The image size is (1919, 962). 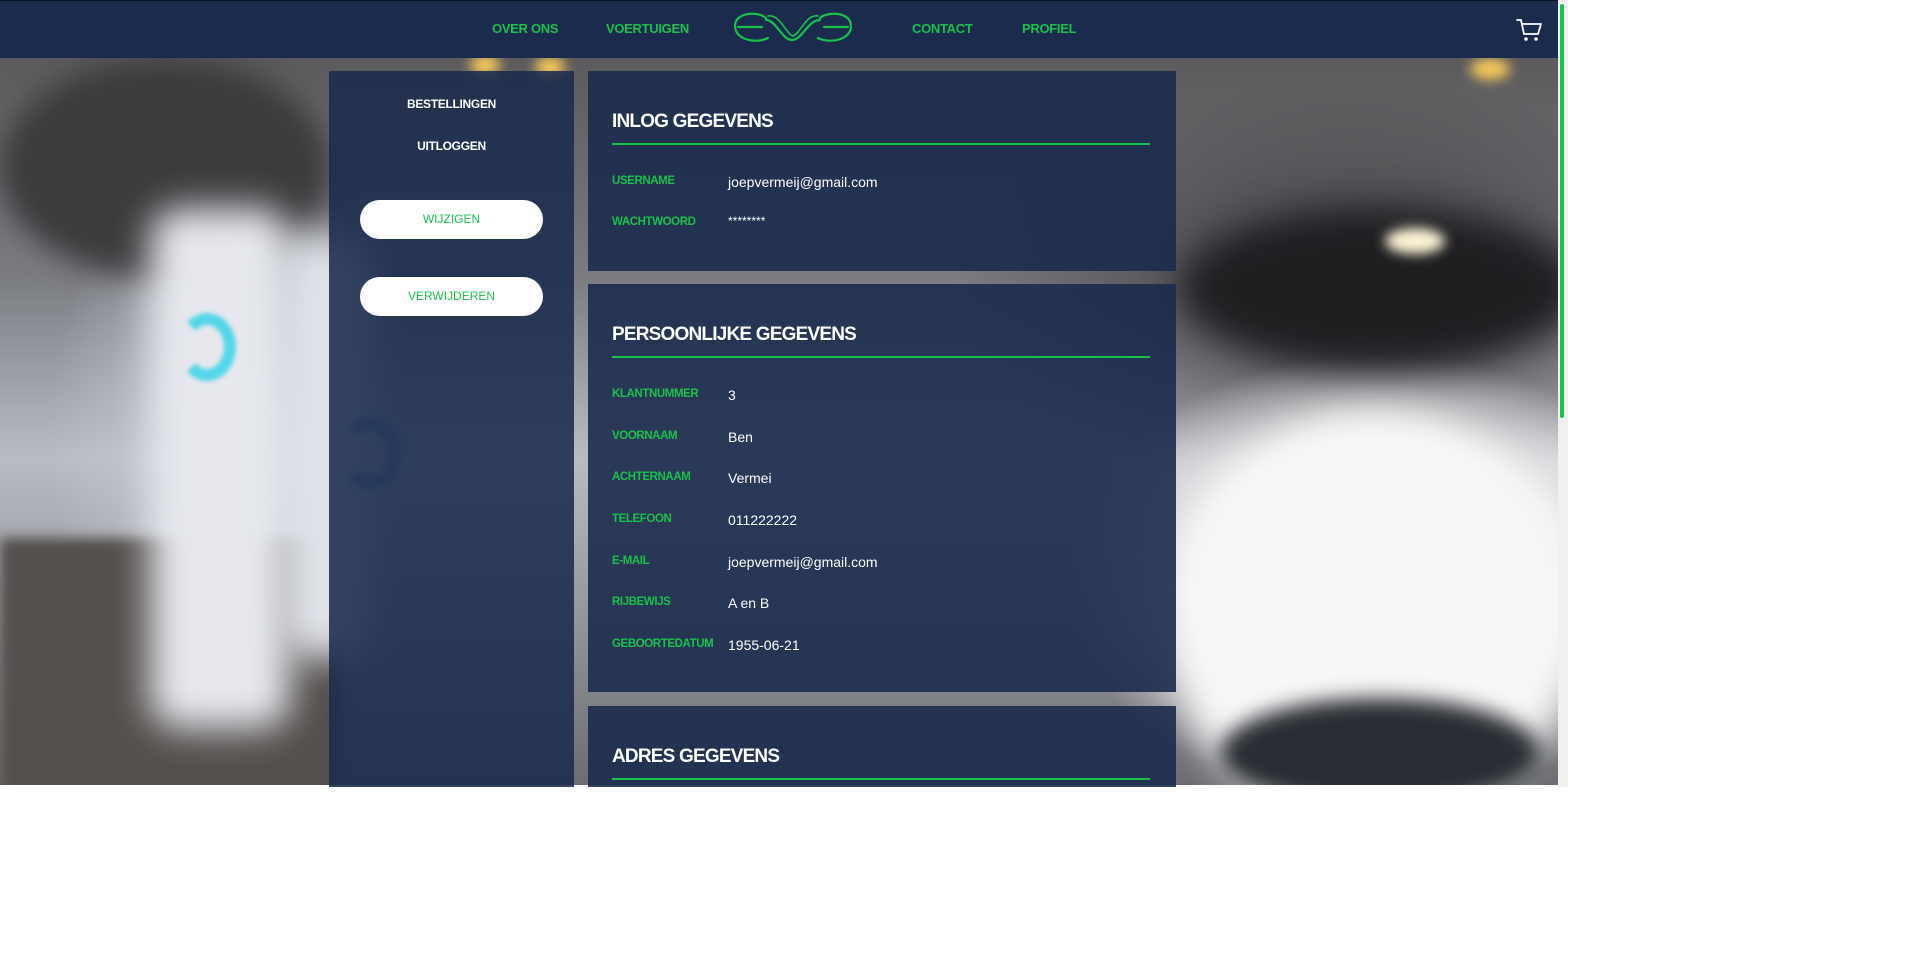 What do you see at coordinates (451, 296) in the screenshot?
I see `delete-button: VERWIJDEREN` at bounding box center [451, 296].